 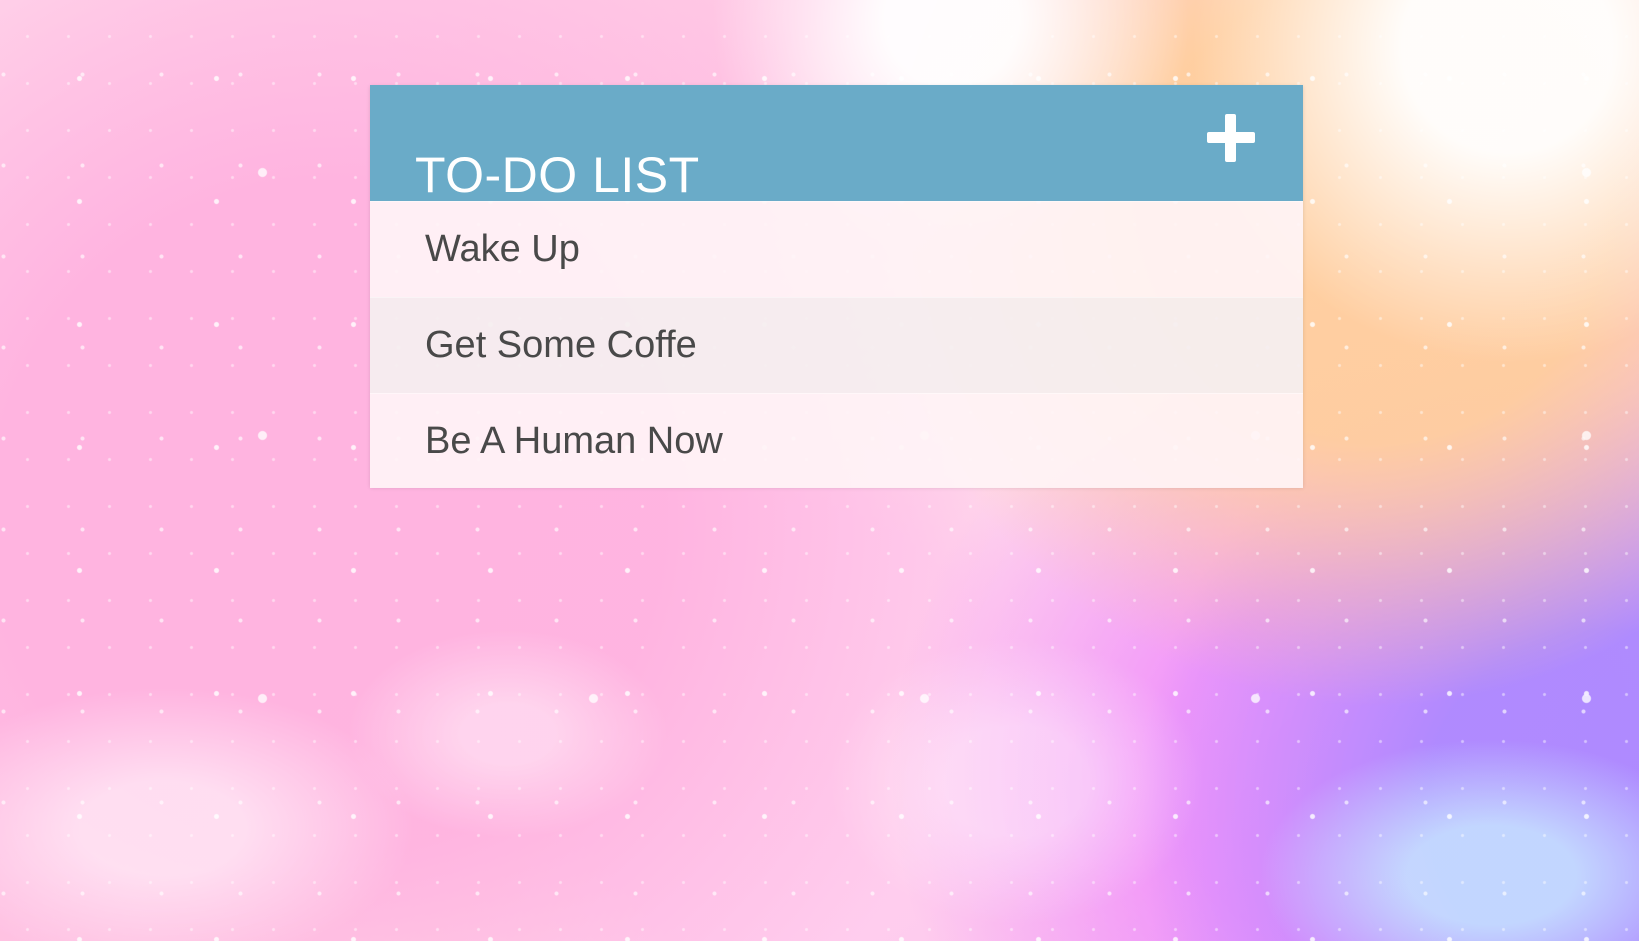 I want to click on todo-item-get-some-coffe: Get Some Coffe, so click(x=836, y=345).